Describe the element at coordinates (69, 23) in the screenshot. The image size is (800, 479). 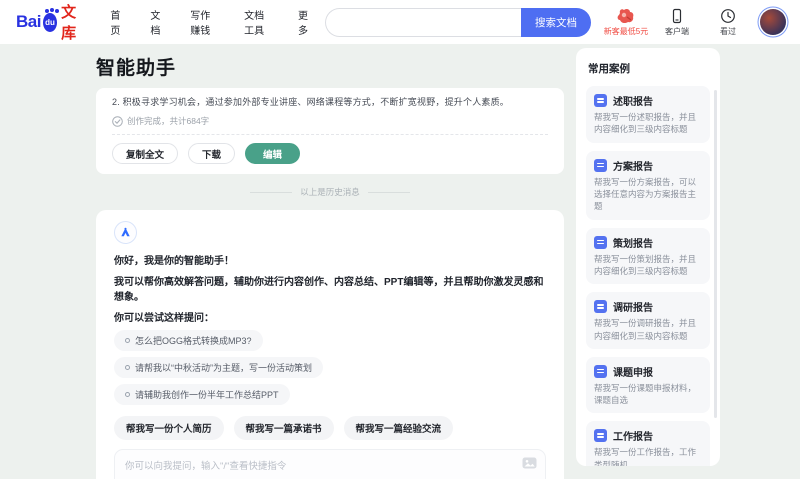
I see `logo-text-wenku: 文库` at that location.